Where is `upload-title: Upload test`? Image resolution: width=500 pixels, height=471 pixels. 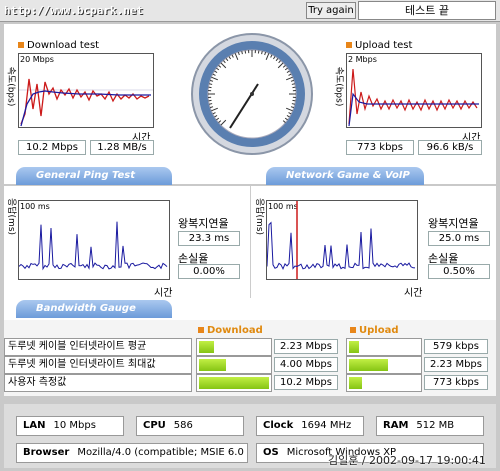 upload-title: Upload test is located at coordinates (379, 45).